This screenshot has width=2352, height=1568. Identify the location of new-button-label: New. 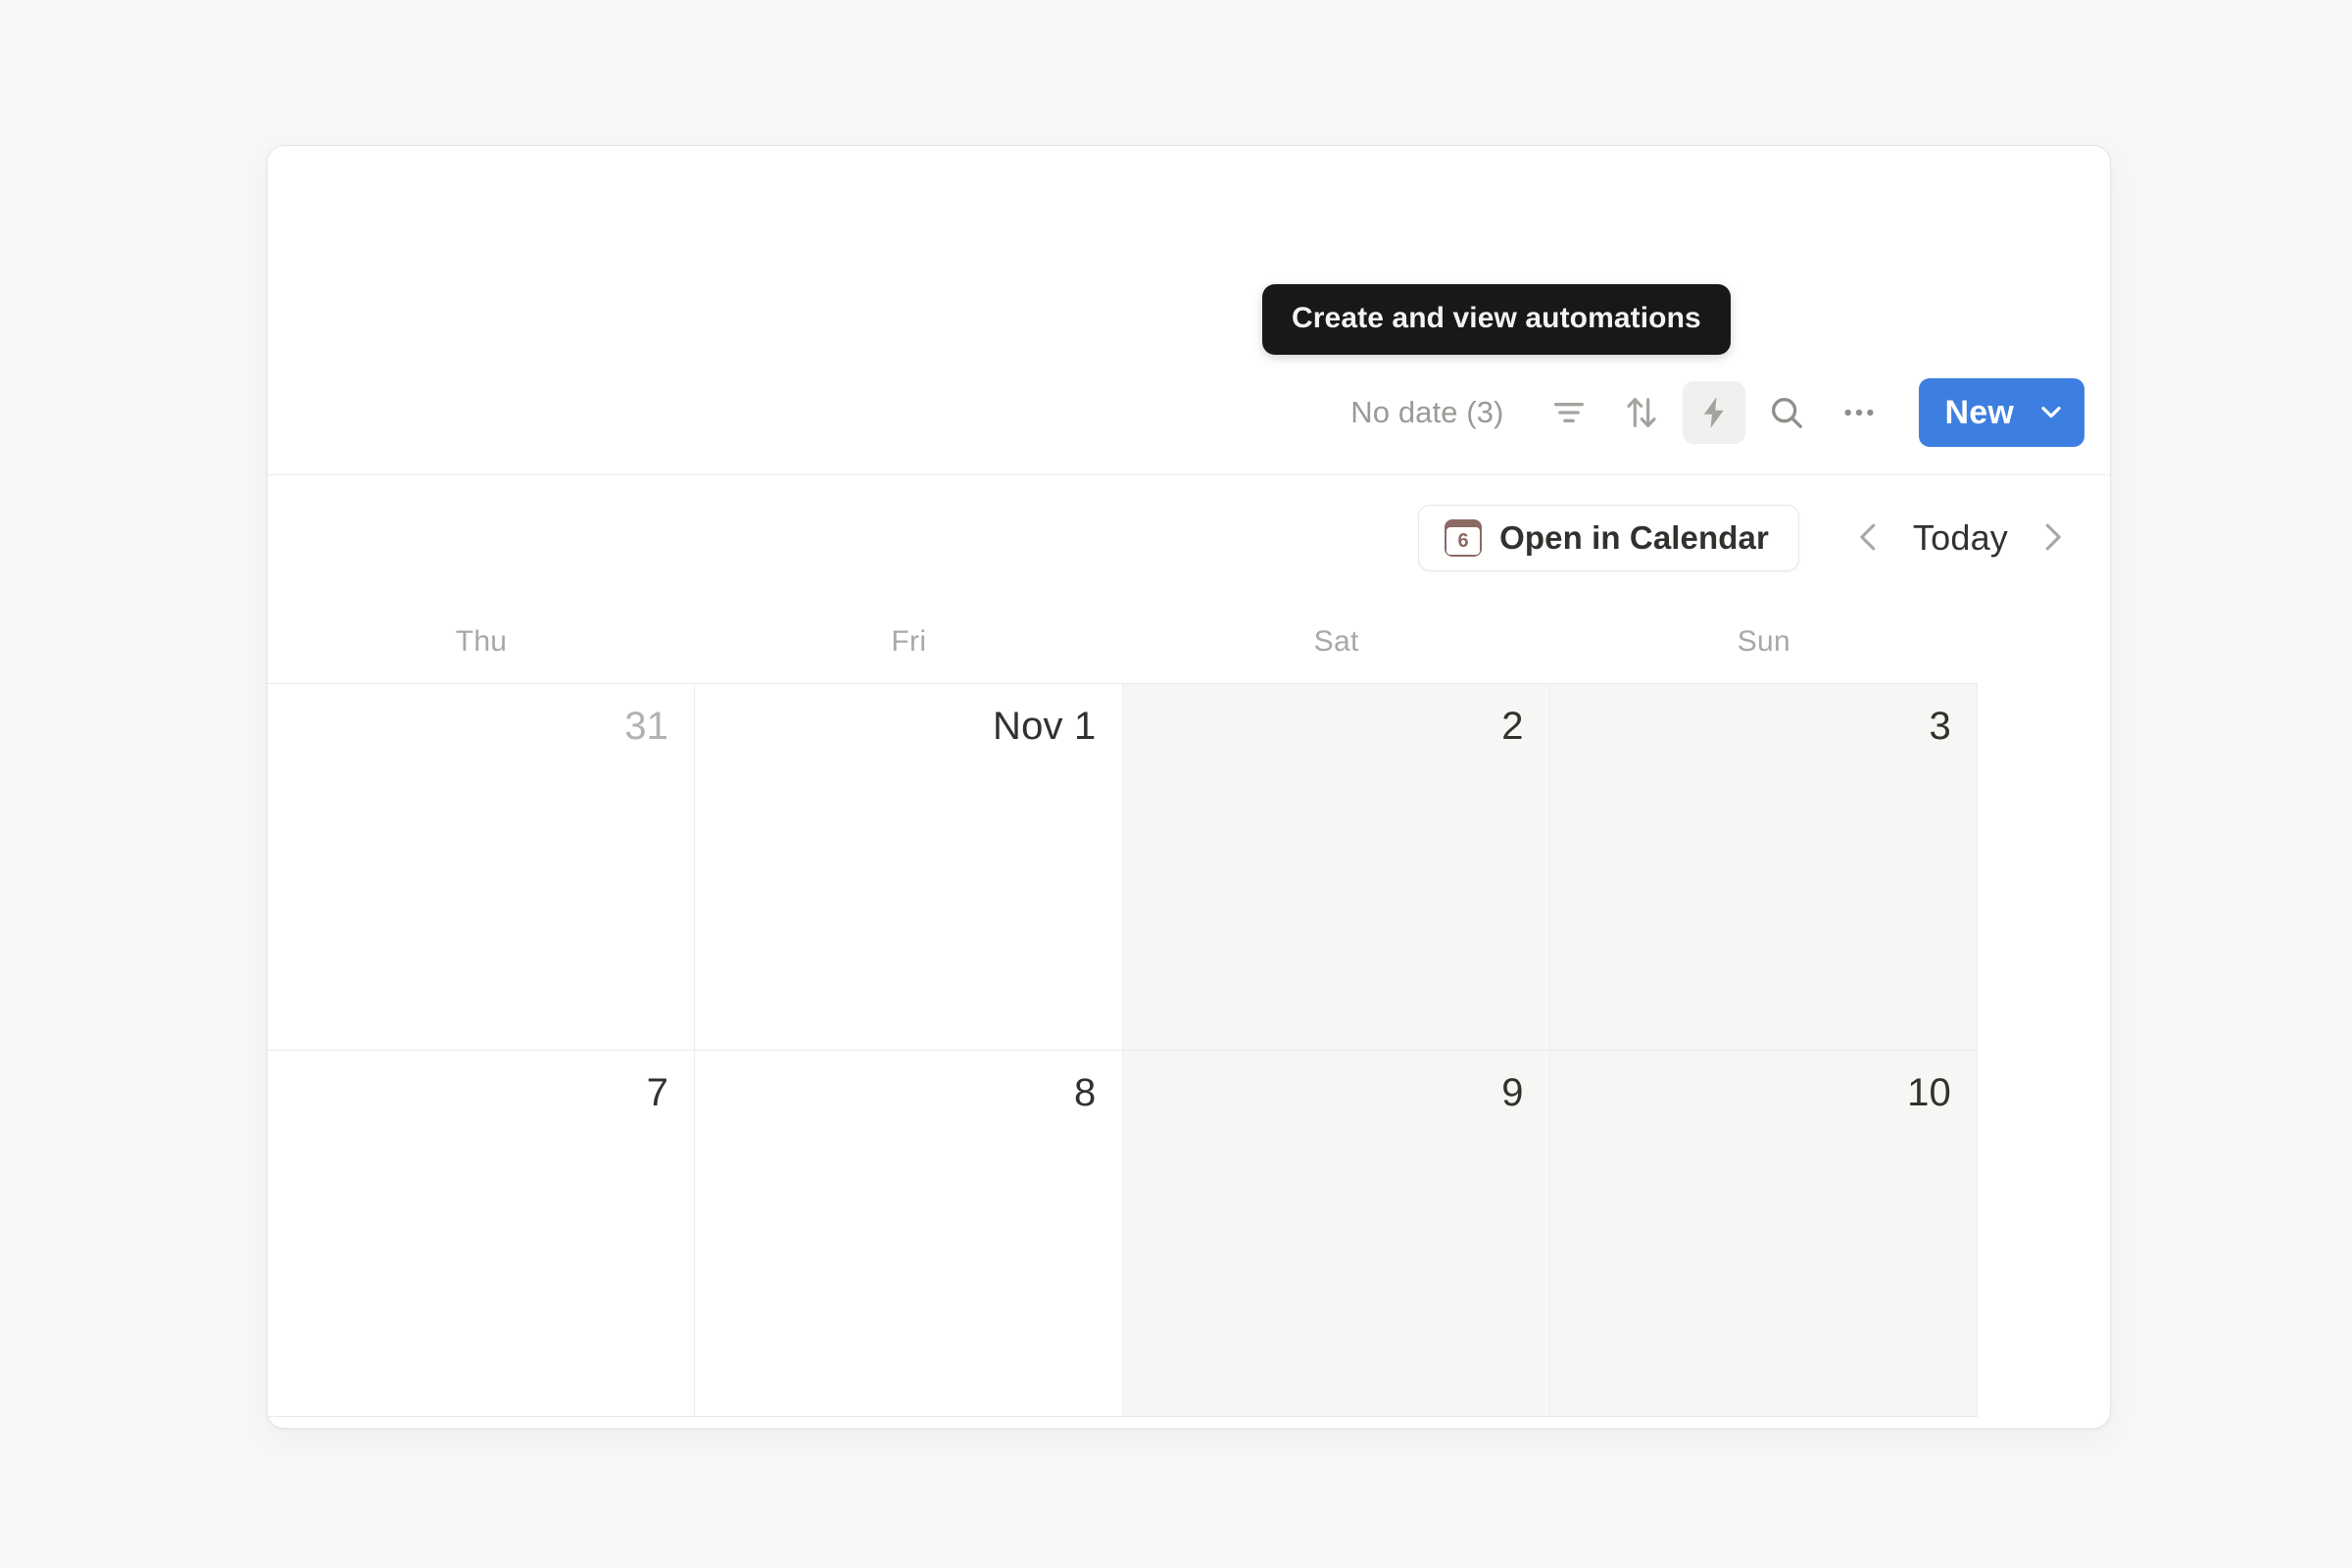
(1979, 412).